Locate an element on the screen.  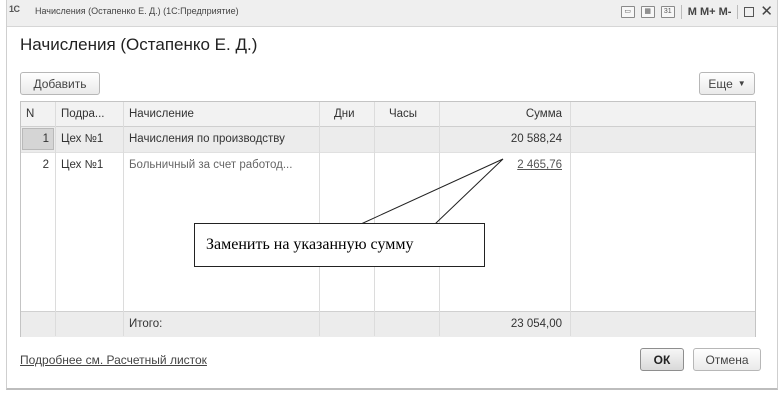
callout-pointer is located at coordinates (432, 191).